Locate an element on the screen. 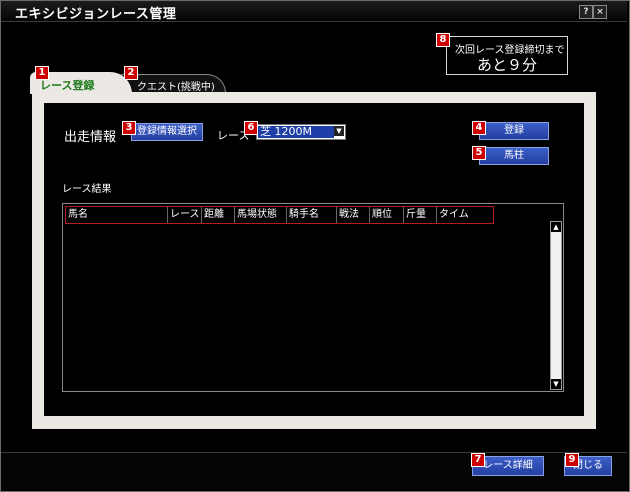 This screenshot has width=630, height=492. column-header-position: 順位 is located at coordinates (387, 215).